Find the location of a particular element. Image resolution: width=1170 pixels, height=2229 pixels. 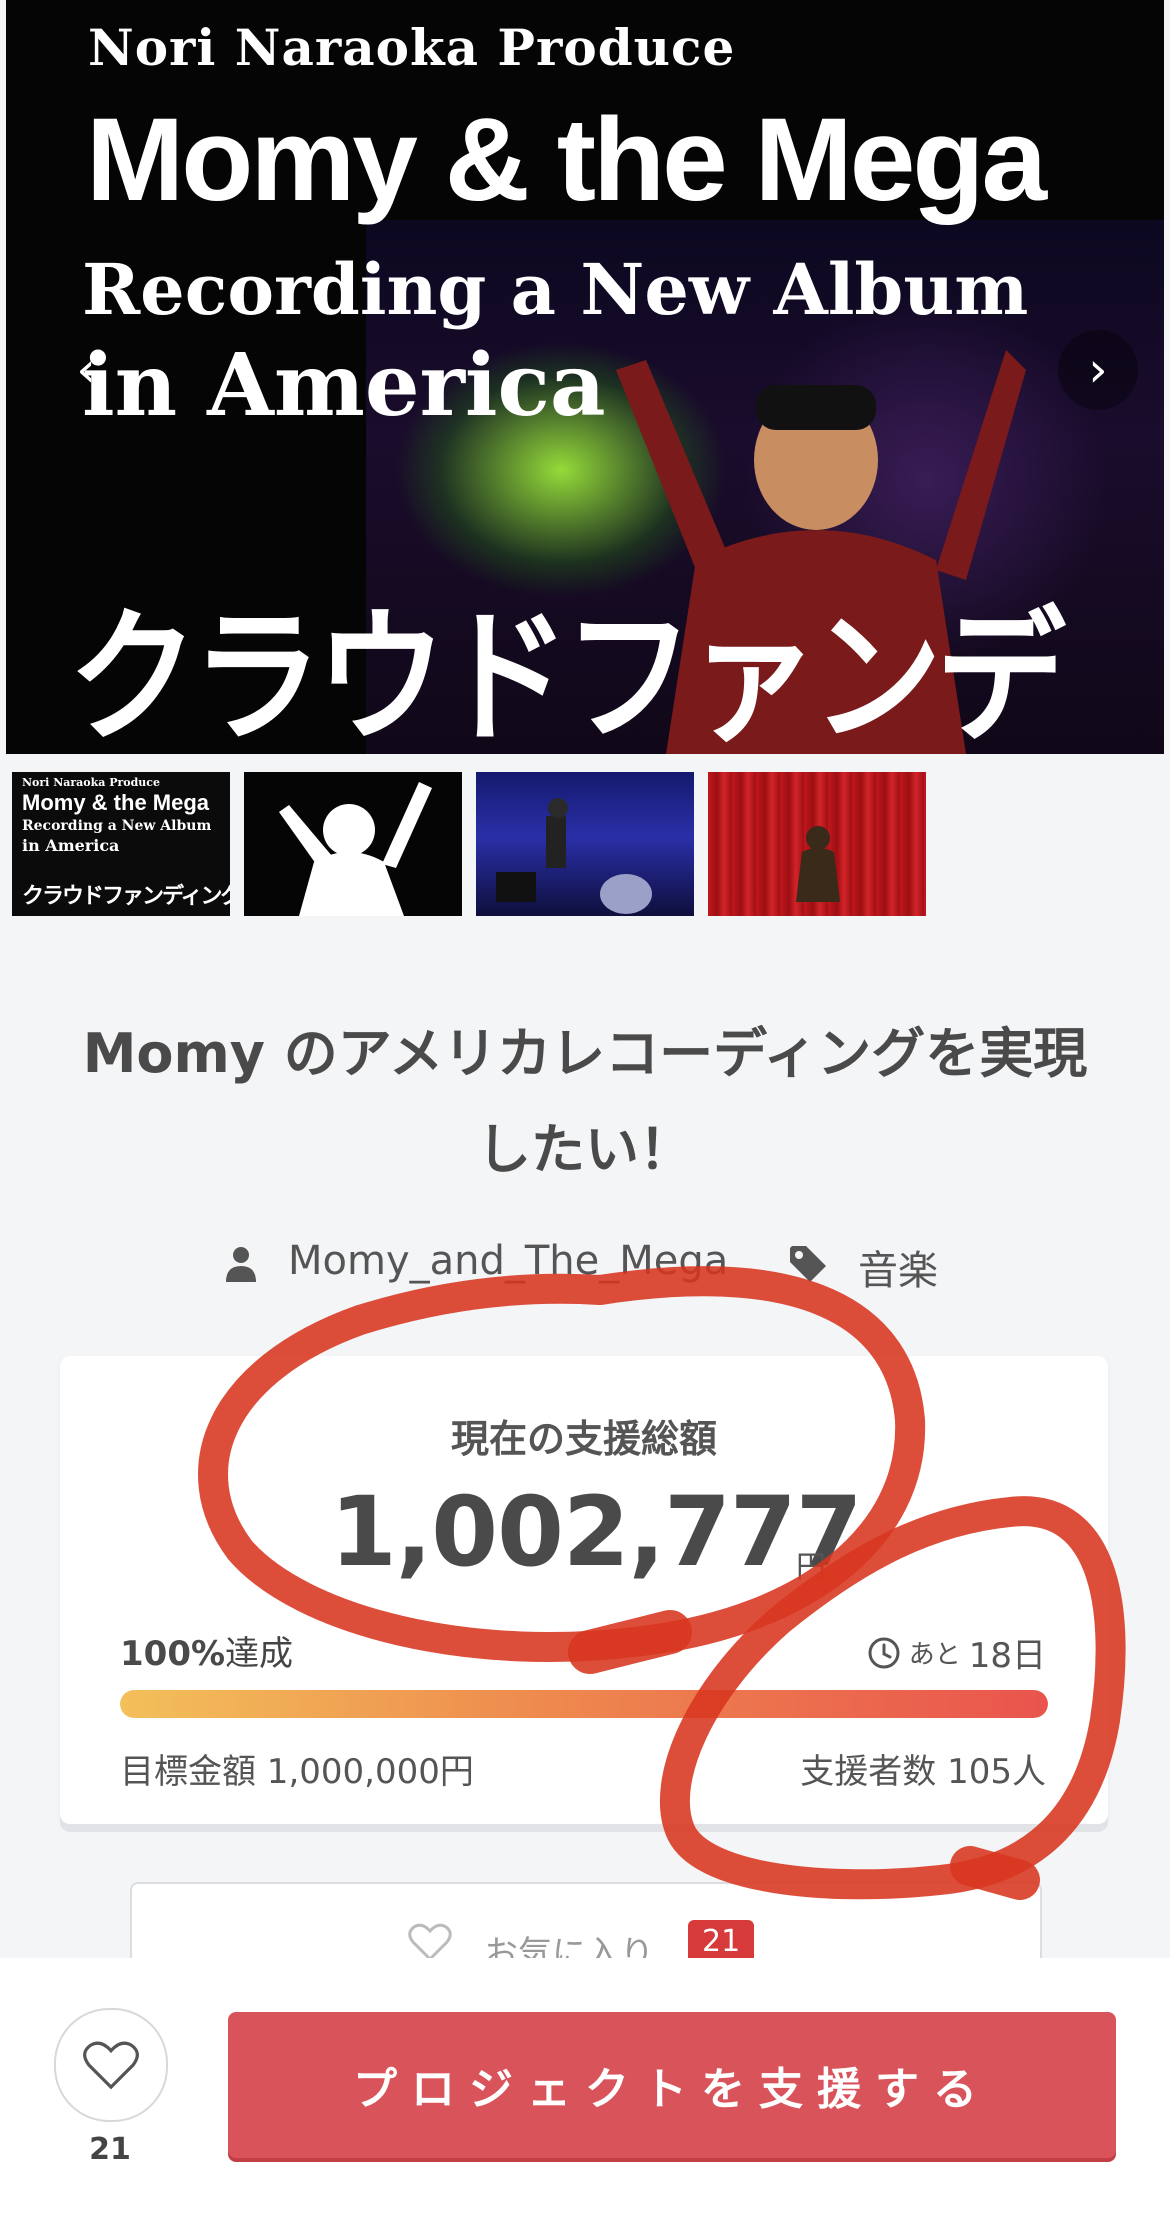

achievement-percent: 100% is located at coordinates (173, 1654).